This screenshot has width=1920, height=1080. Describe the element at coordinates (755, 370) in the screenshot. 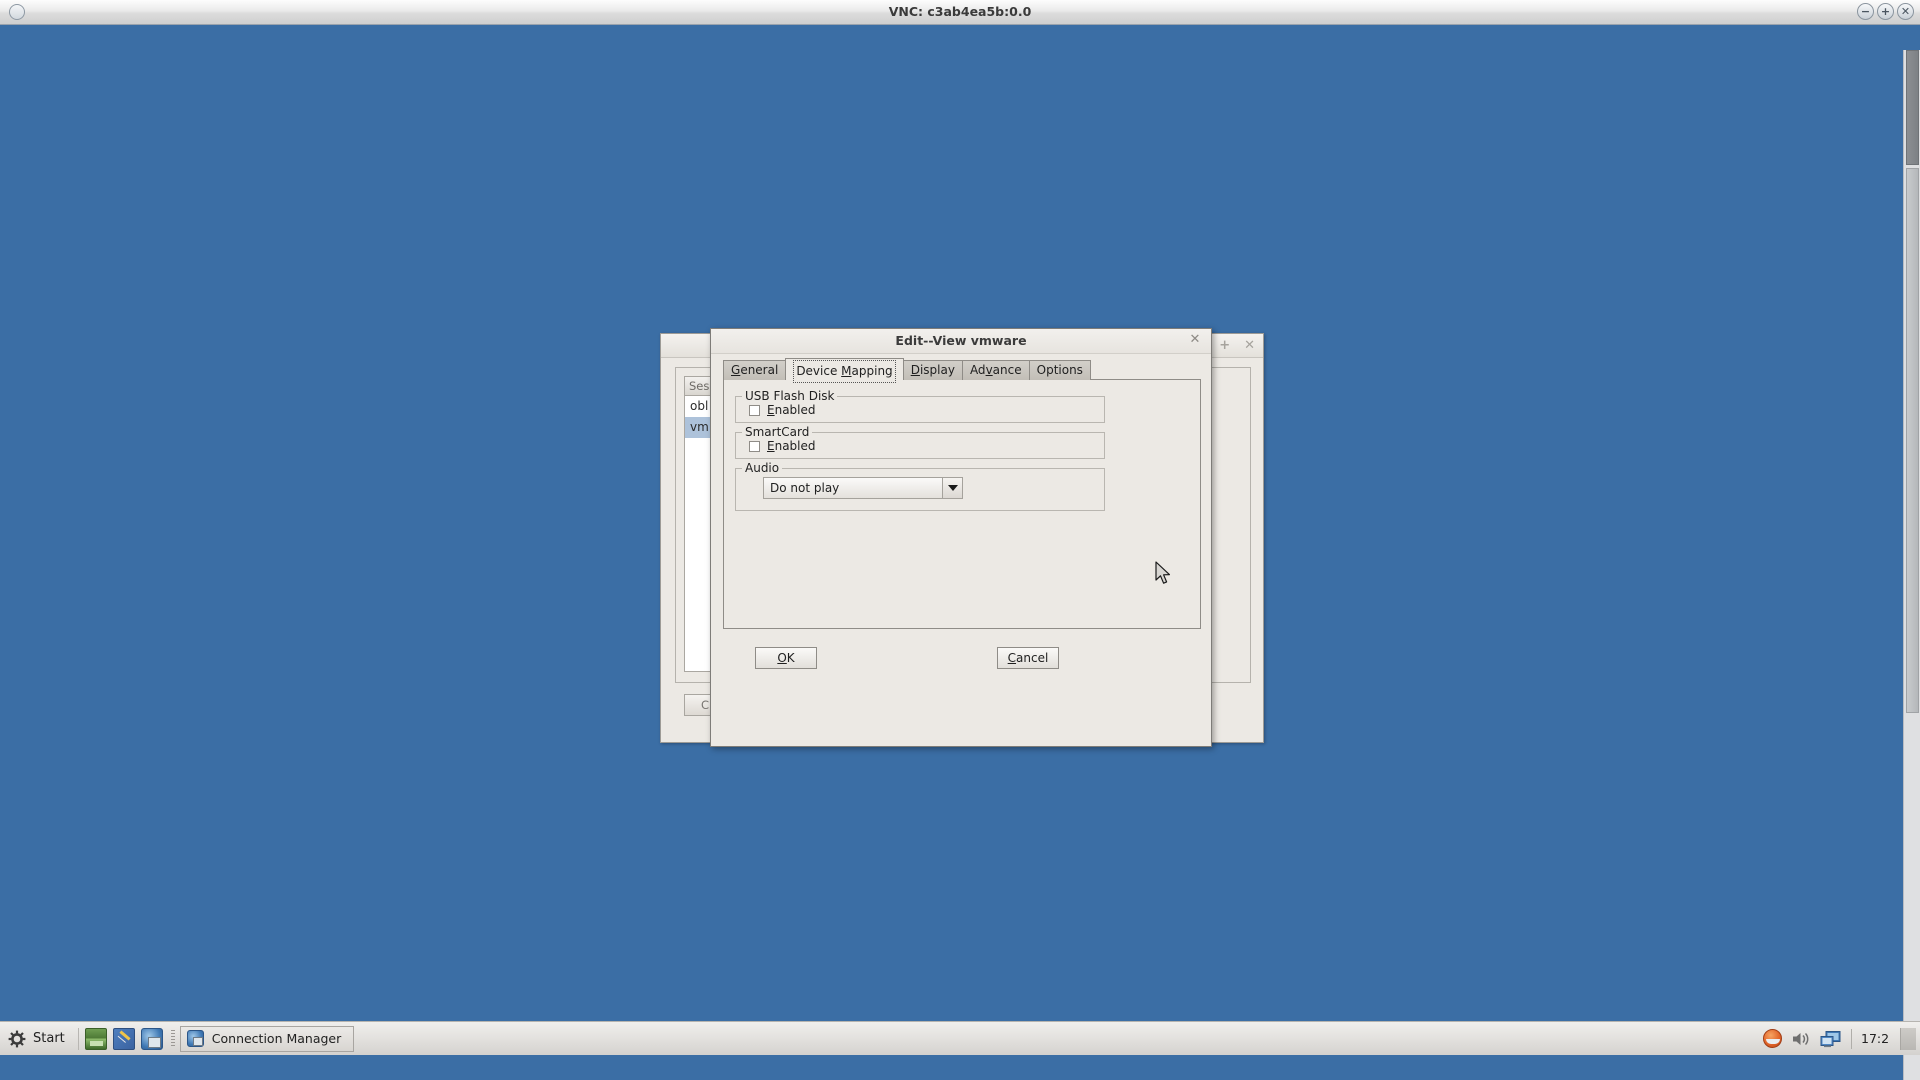

I see `tab-general: General` at that location.